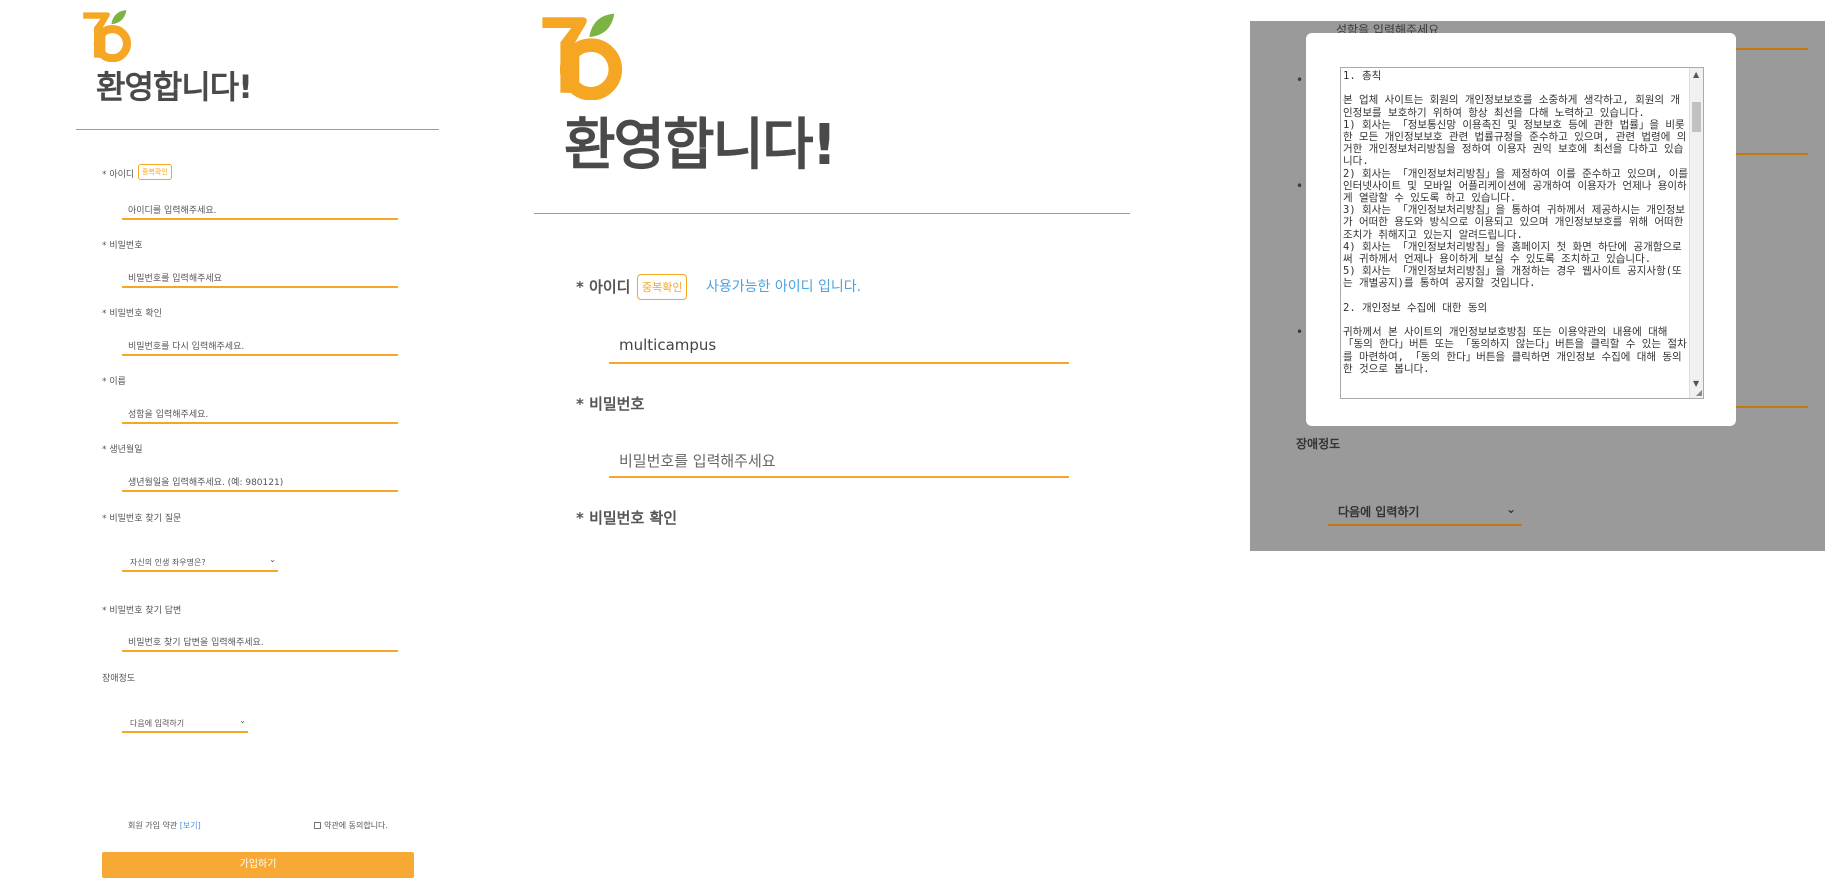 The height and width of the screenshot is (893, 1825). I want to click on terms-view-link: [보기], so click(190, 825).